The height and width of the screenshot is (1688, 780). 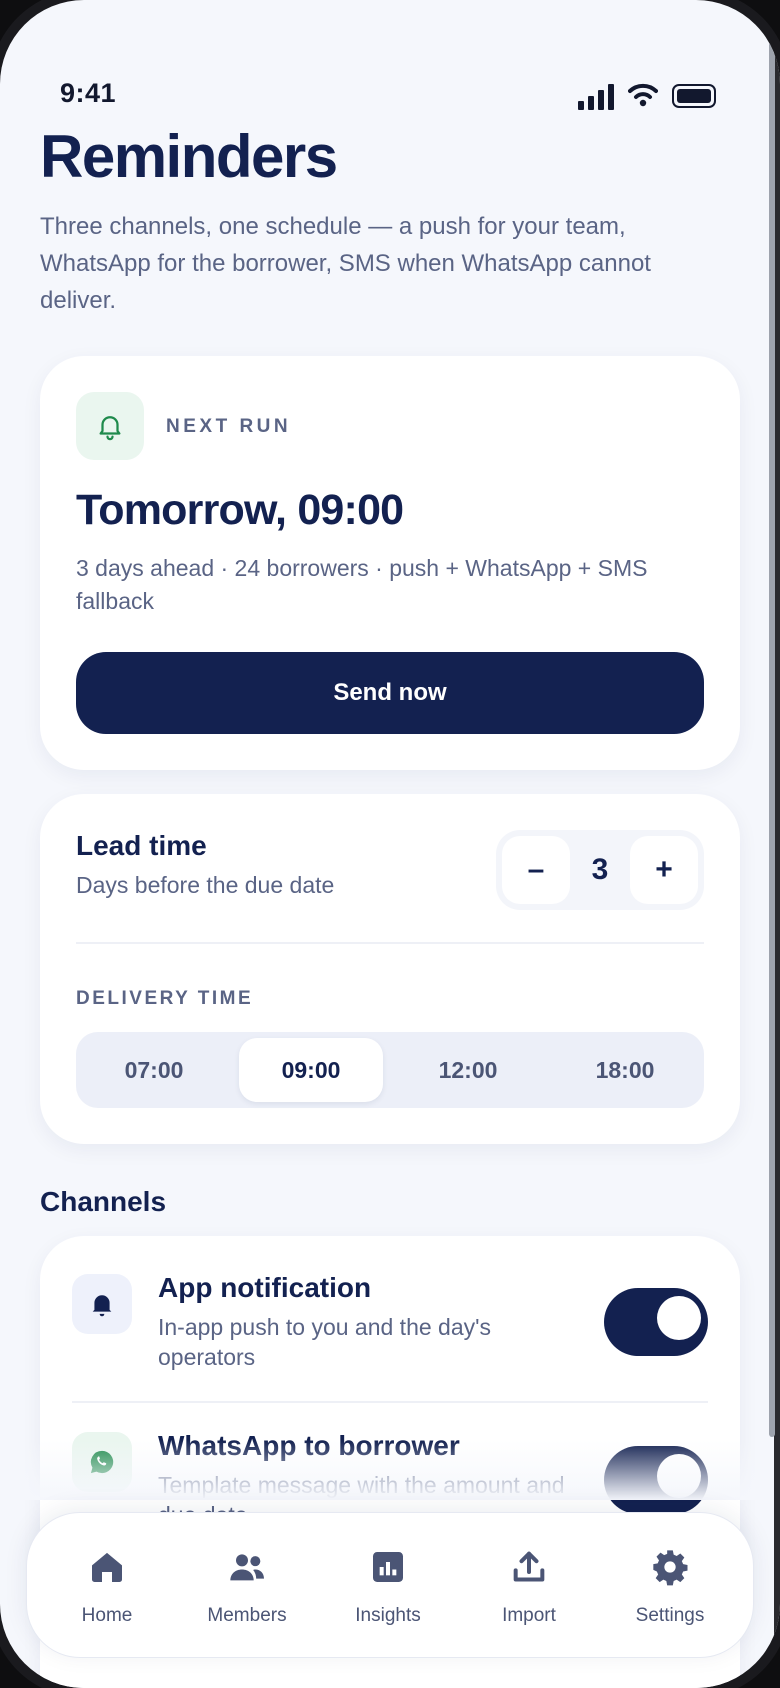 I want to click on app-notification-toggle, so click(x=656, y=1322).